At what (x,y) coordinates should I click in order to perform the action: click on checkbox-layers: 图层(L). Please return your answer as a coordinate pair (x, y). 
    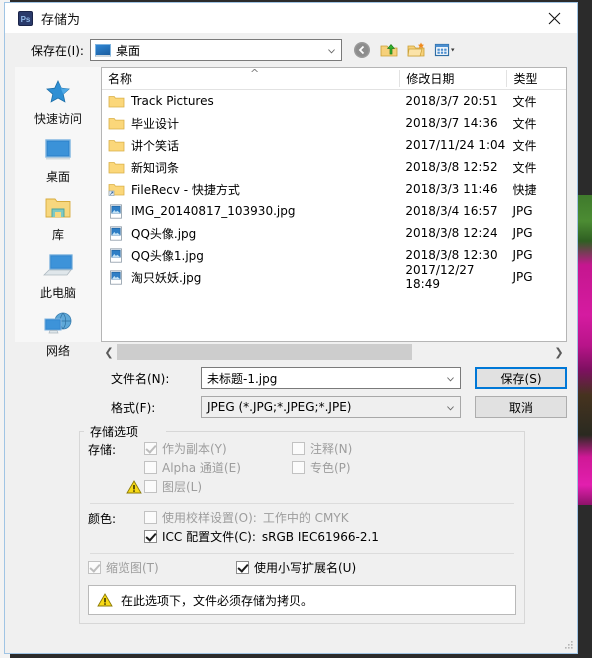
    Looking at the image, I should click on (209, 486).